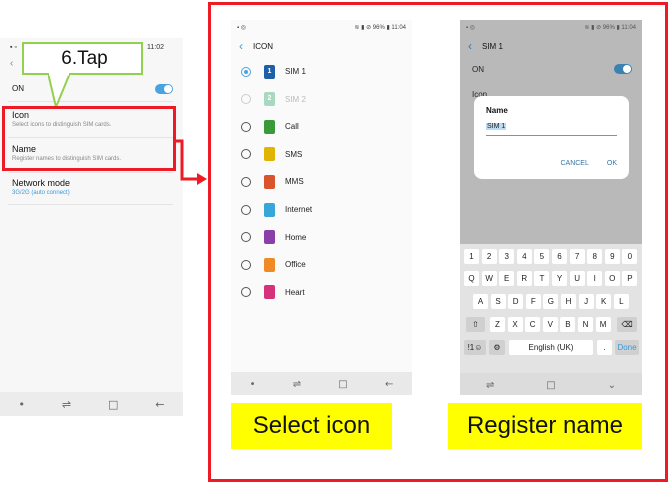 The height and width of the screenshot is (485, 671). Describe the element at coordinates (311, 426) in the screenshot. I see `caption-select-icon: Select icon` at that location.